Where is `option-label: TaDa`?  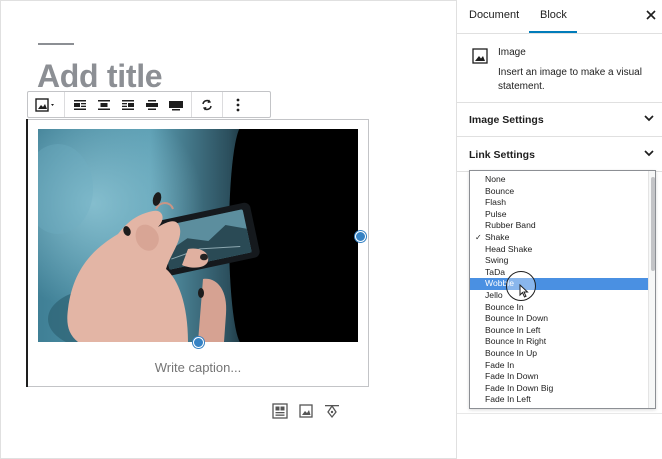
option-label: TaDa is located at coordinates (495, 271).